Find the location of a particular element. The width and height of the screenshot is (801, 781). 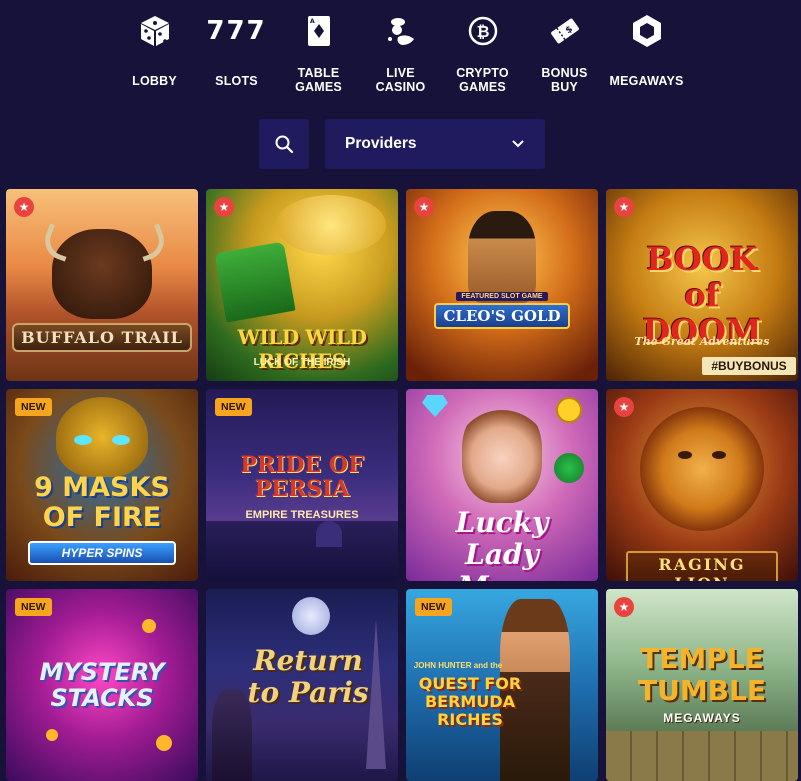

nav-item-megaways: MEGAWAYS is located at coordinates (647, 55).